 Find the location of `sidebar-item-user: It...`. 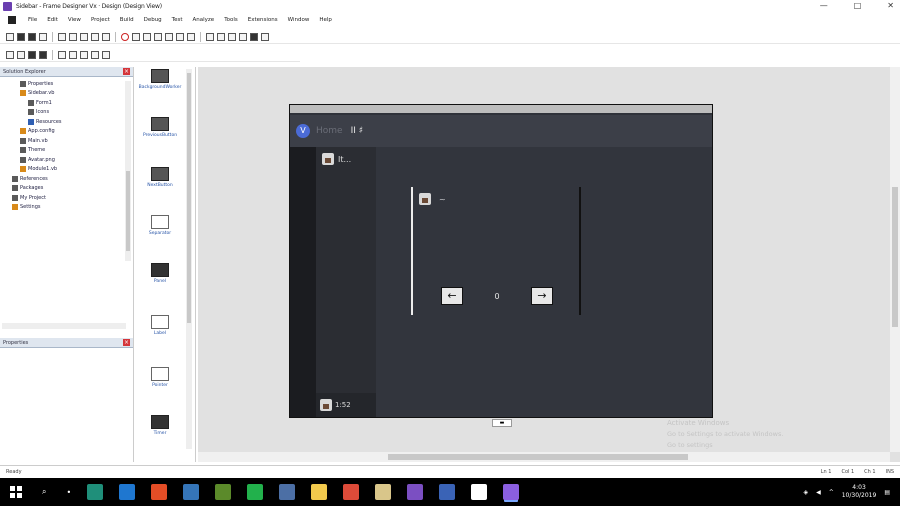

sidebar-item-user: It... is located at coordinates (336, 159).